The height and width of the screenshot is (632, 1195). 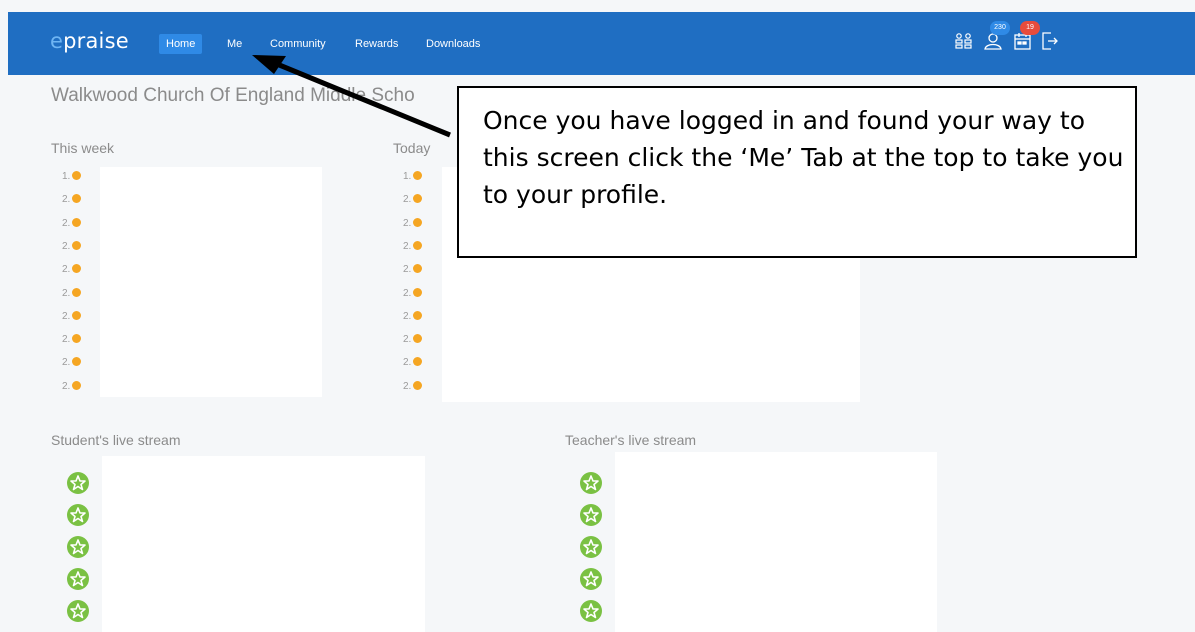 What do you see at coordinates (83, 148) in the screenshot?
I see `this-week-title: This week` at bounding box center [83, 148].